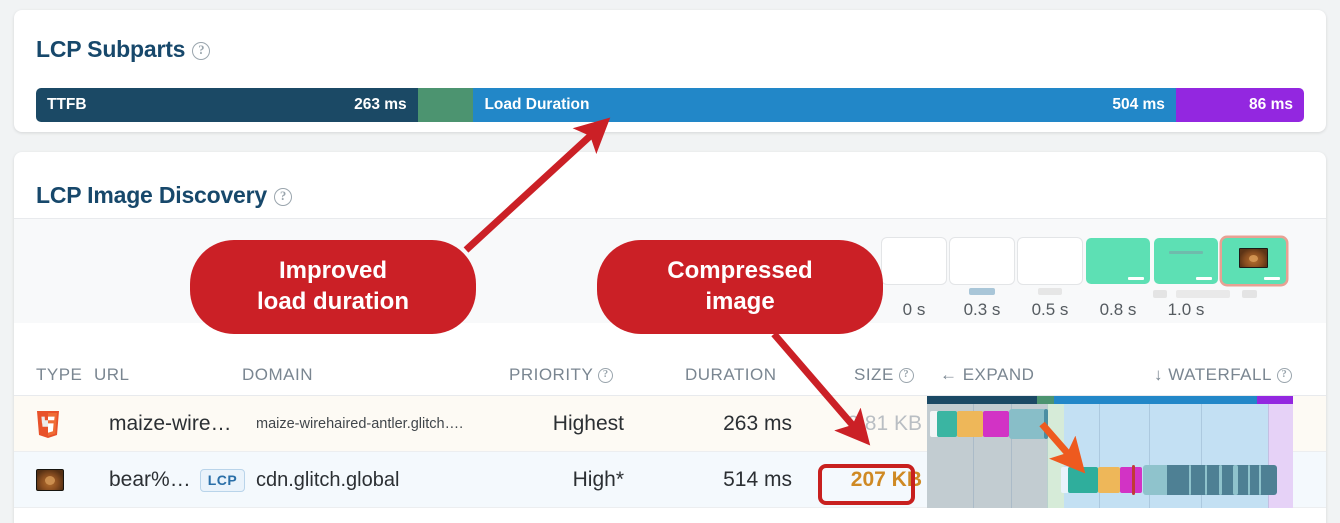 This screenshot has width=1340, height=523. Describe the element at coordinates (67, 104) in the screenshot. I see `subpart-ttfb-label: TTFB` at that location.